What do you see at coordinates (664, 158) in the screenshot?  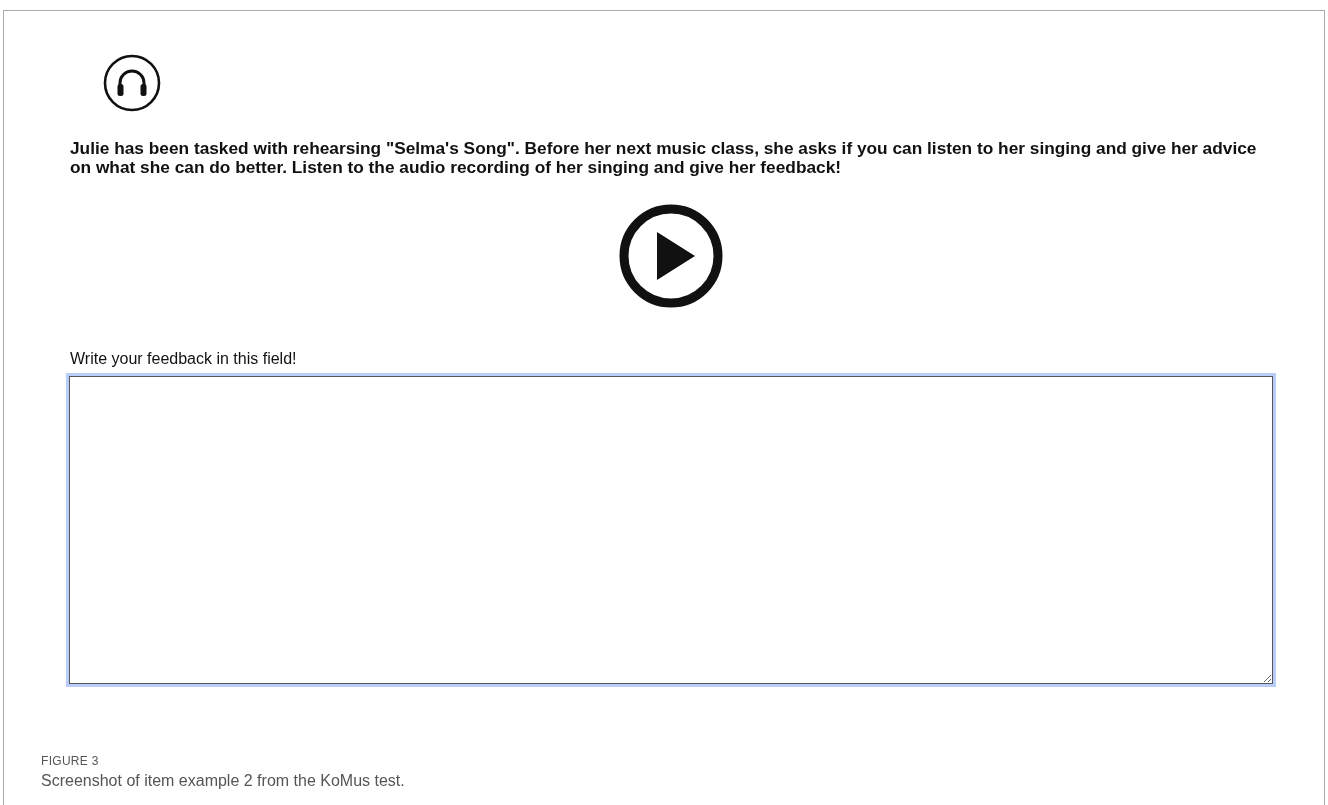 I see `question-text: Julie has been tasked with rehearsing "Selma's Song". Before her next music class, she asks if you can listen to her singing and give her advice on what she can do better. Listen to the audio recording of her singing and give her feedback!` at bounding box center [664, 158].